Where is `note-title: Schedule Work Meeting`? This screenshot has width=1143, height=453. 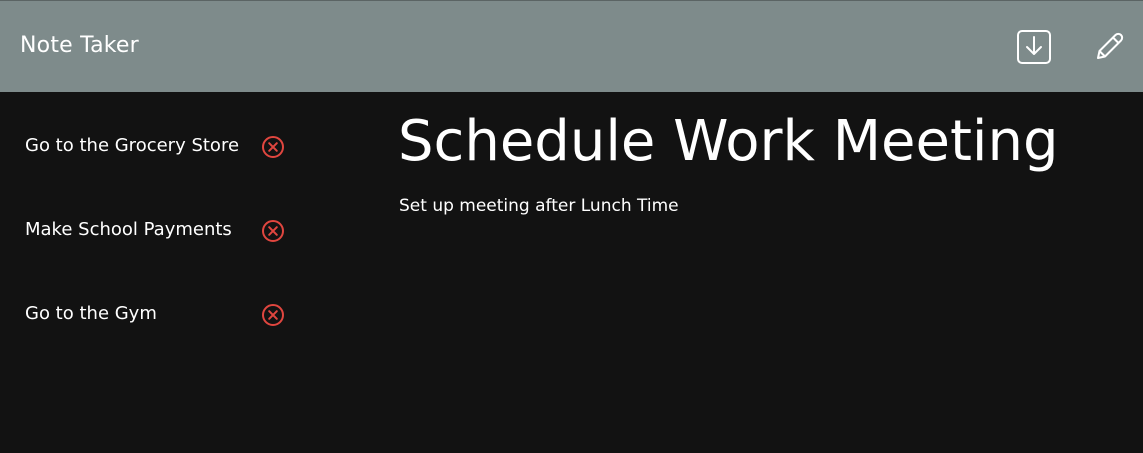
note-title: Schedule Work Meeting is located at coordinates (728, 141).